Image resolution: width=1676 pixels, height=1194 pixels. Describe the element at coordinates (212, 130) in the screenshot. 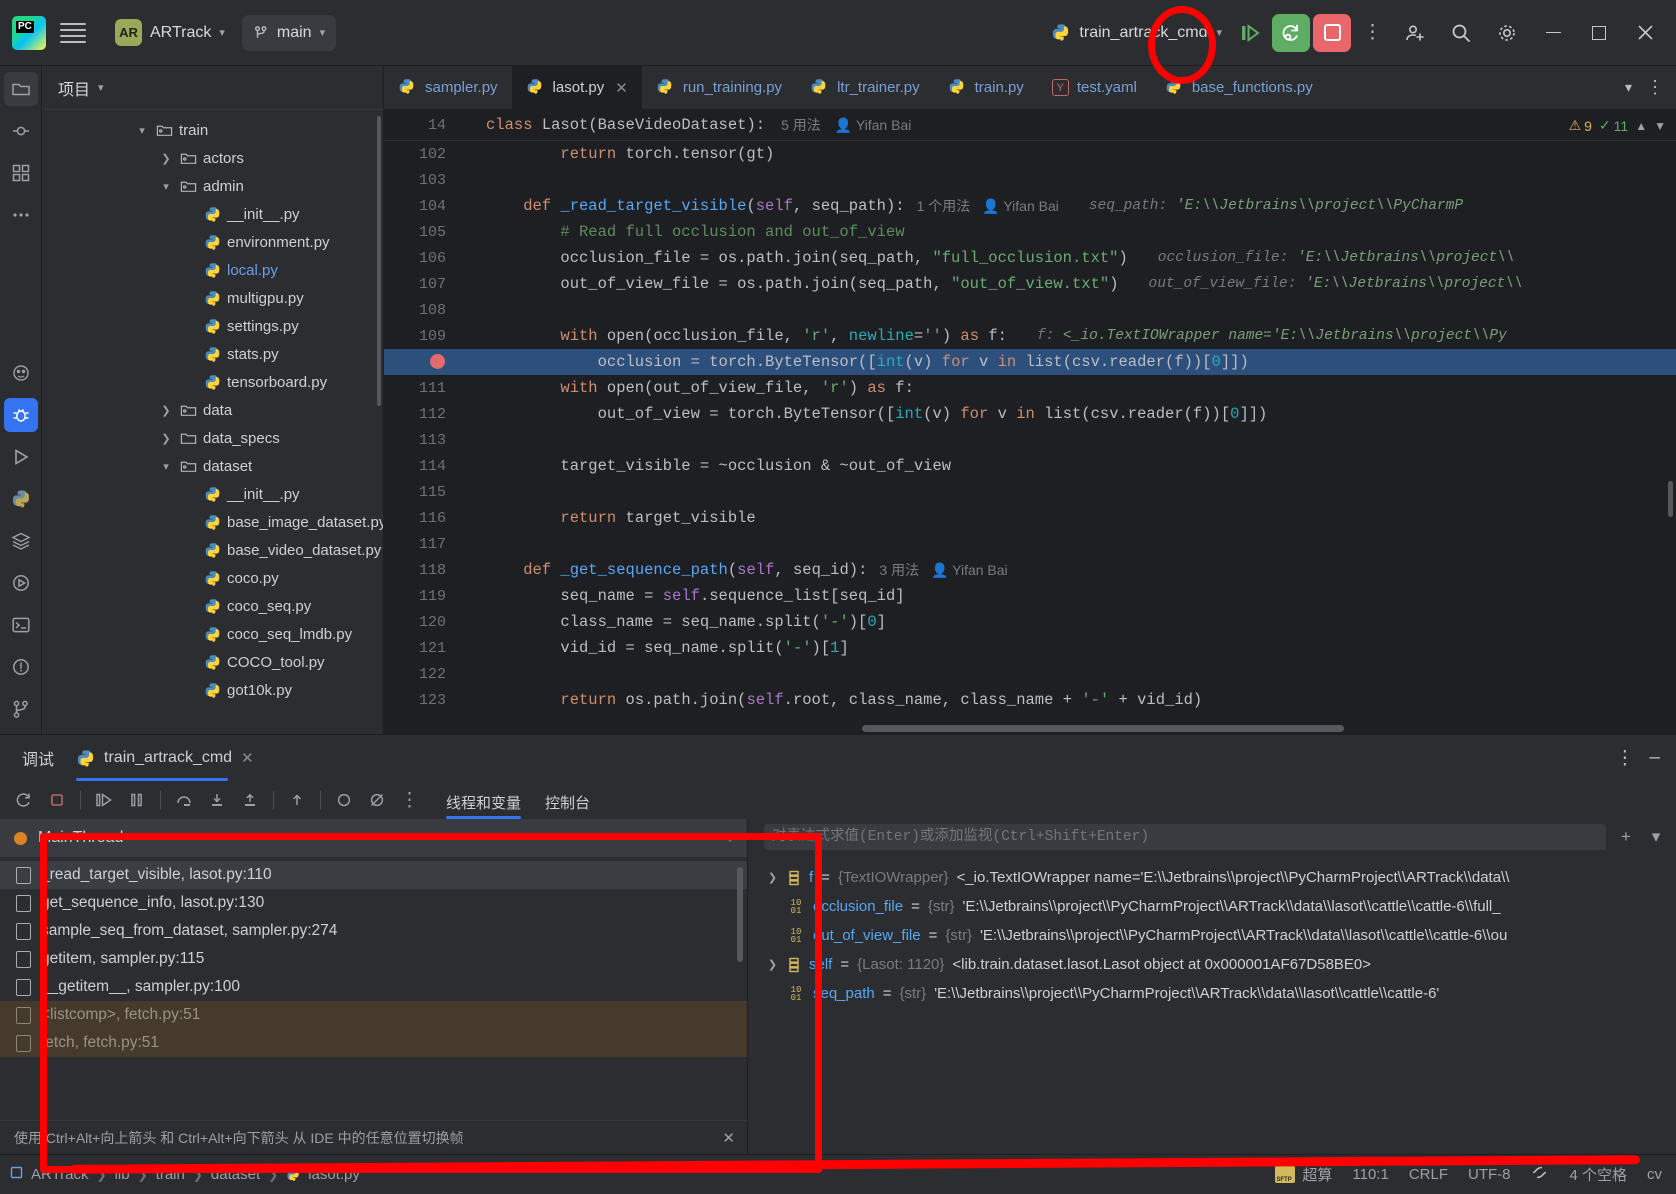

I see `tree-item-train: ▾ train` at that location.